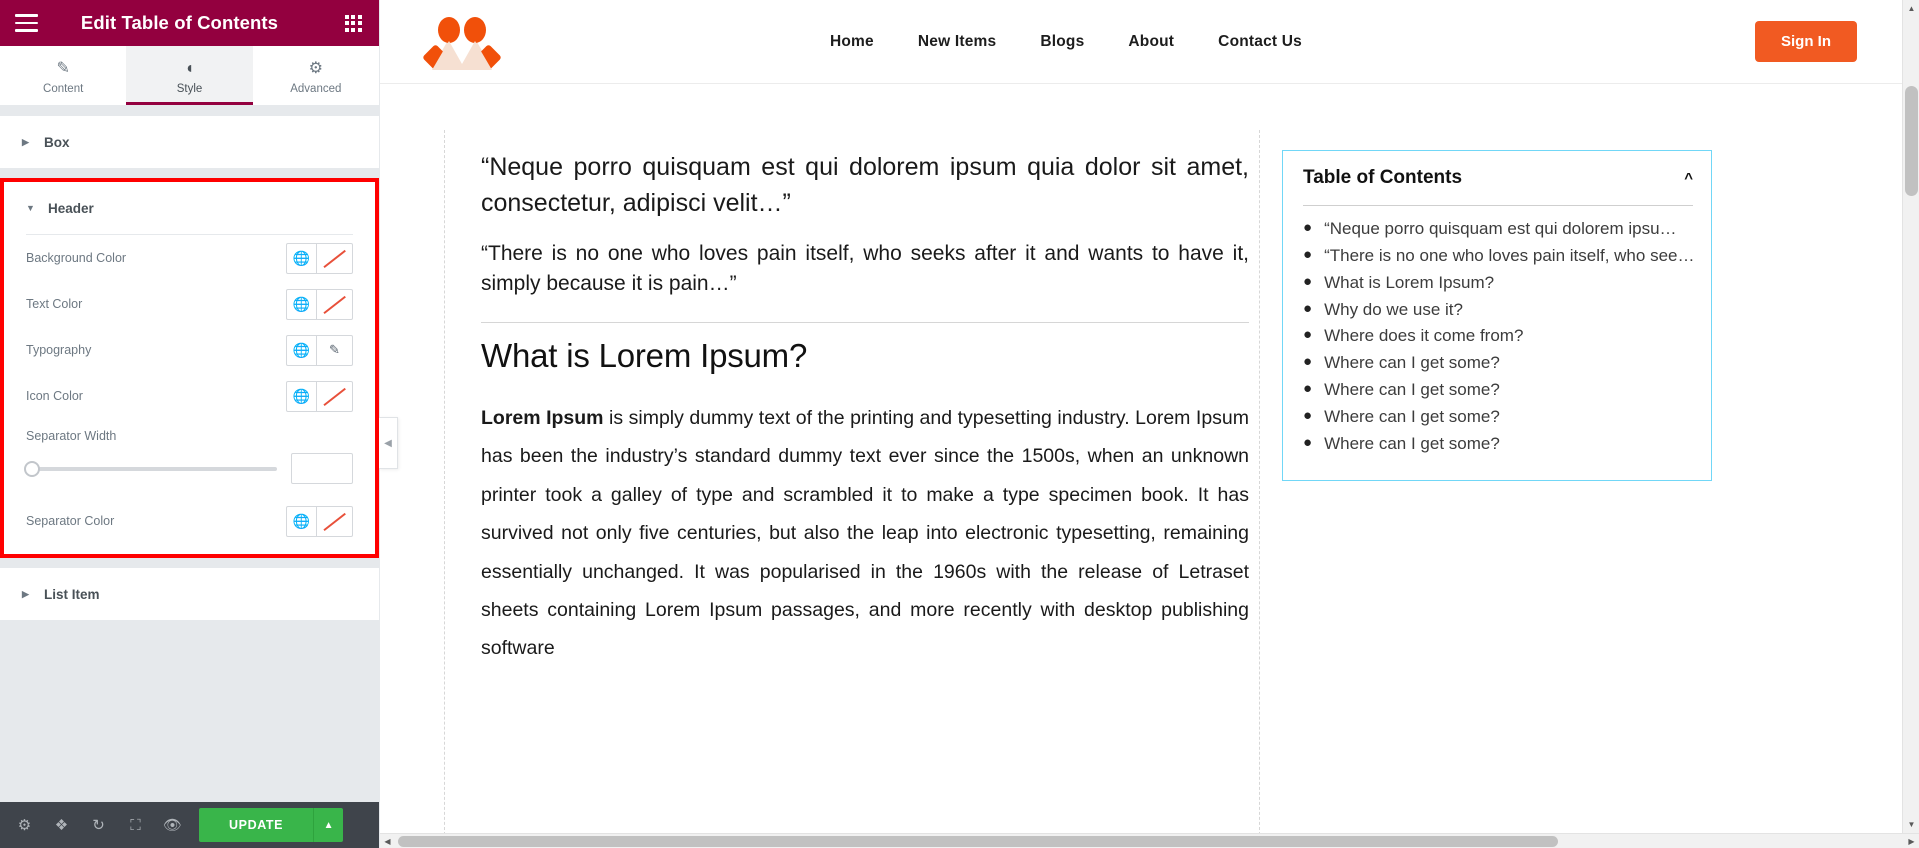  Describe the element at coordinates (1806, 41) in the screenshot. I see `sign-in-button: Sign In` at that location.